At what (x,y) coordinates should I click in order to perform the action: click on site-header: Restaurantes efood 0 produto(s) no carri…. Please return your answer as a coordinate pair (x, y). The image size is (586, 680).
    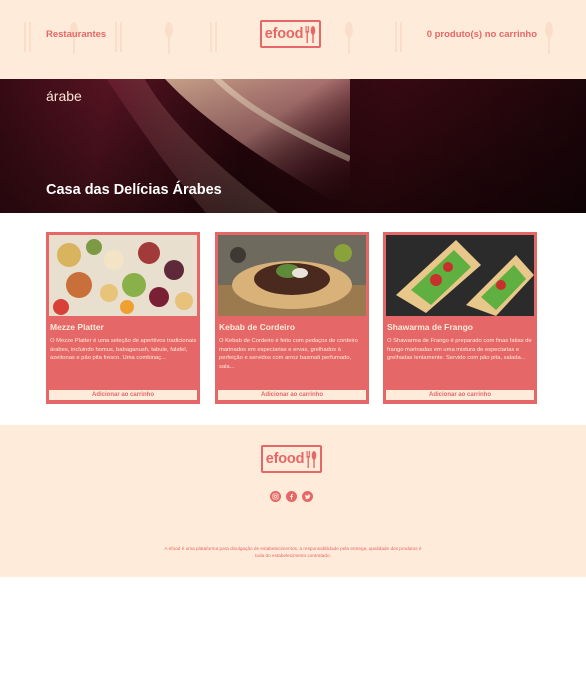
    Looking at the image, I should click on (293, 39).